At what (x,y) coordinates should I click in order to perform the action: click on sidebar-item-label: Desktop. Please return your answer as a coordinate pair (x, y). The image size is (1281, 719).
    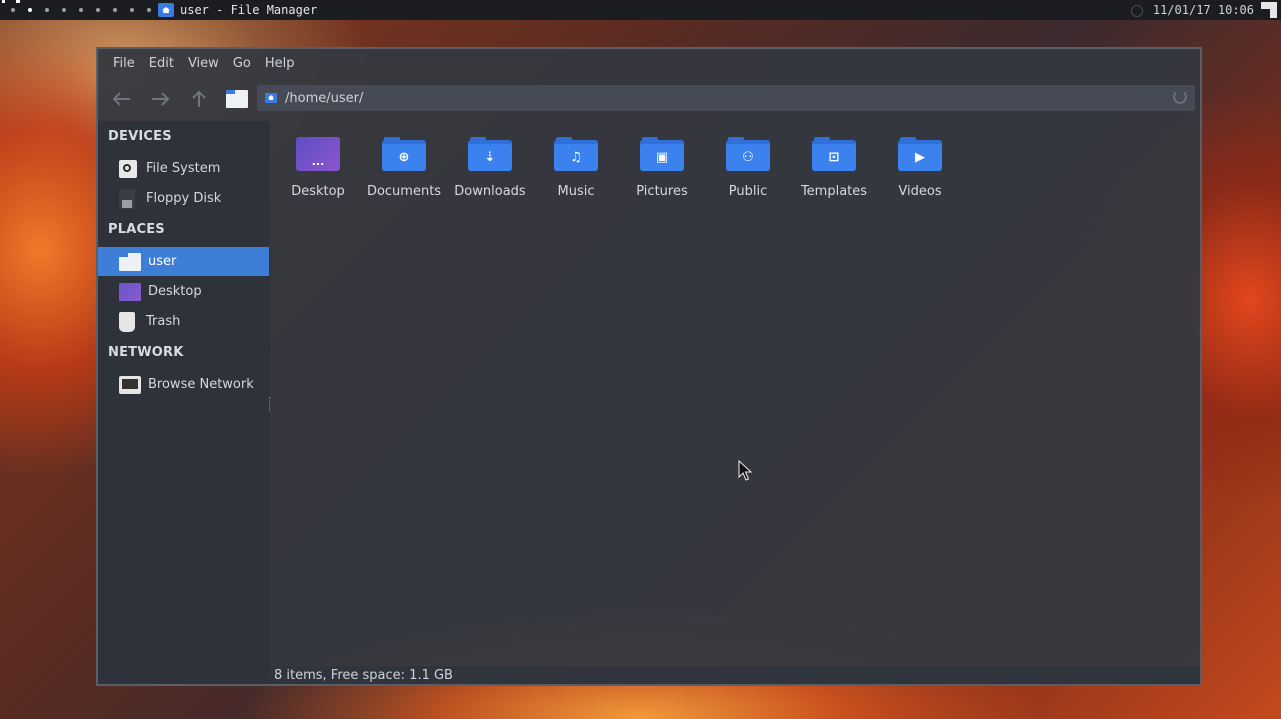
    Looking at the image, I should click on (175, 291).